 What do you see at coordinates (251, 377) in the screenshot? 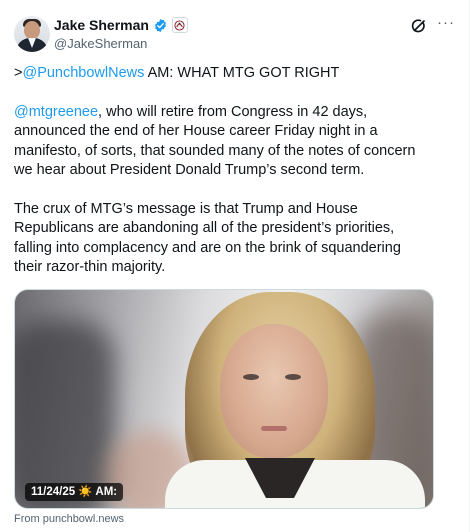
I see `subject-eye-left` at bounding box center [251, 377].